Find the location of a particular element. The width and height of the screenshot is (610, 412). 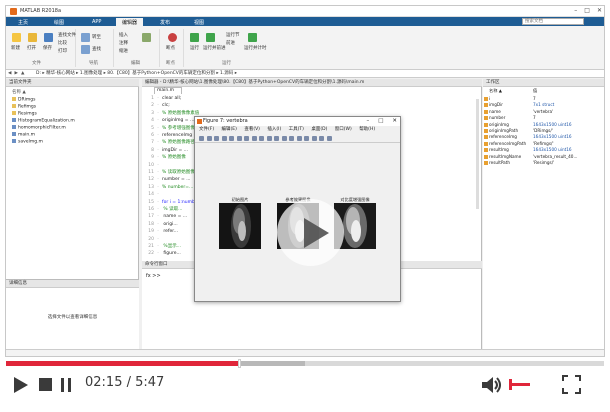

maximize-icon: □ is located at coordinates (587, 10).